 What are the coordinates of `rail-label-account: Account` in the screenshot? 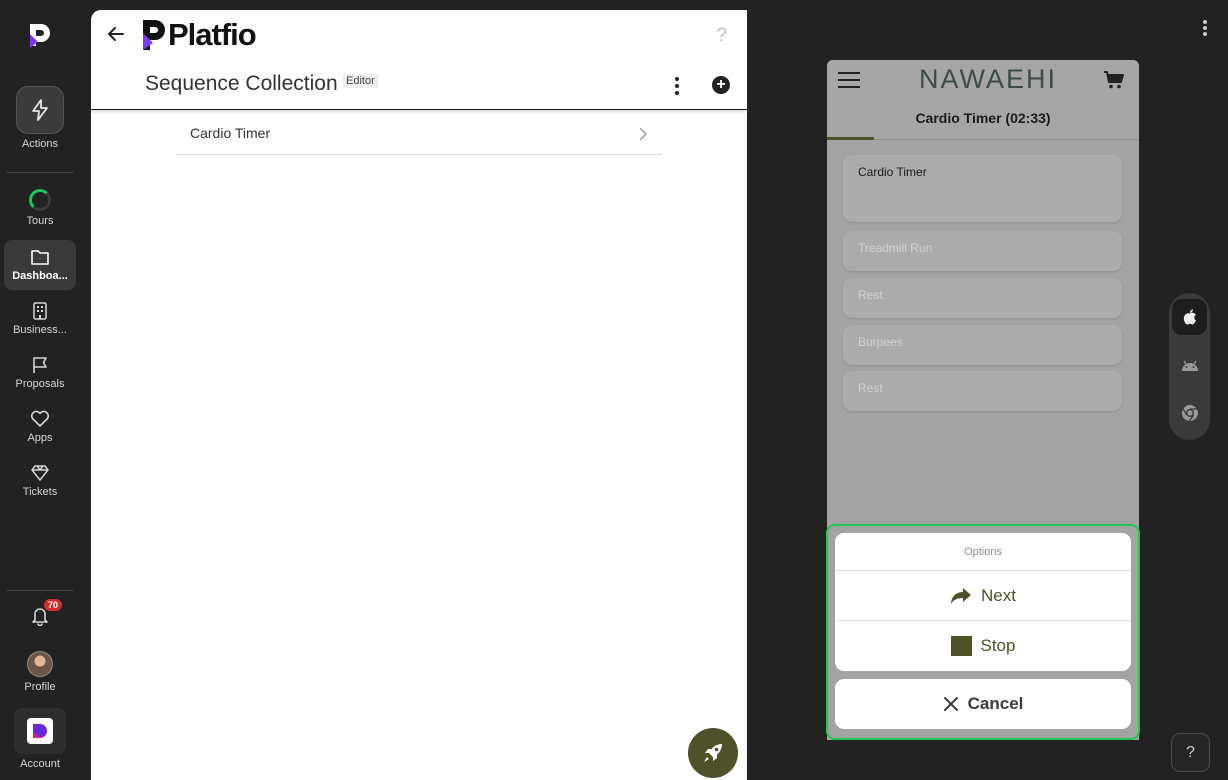 It's located at (40, 764).